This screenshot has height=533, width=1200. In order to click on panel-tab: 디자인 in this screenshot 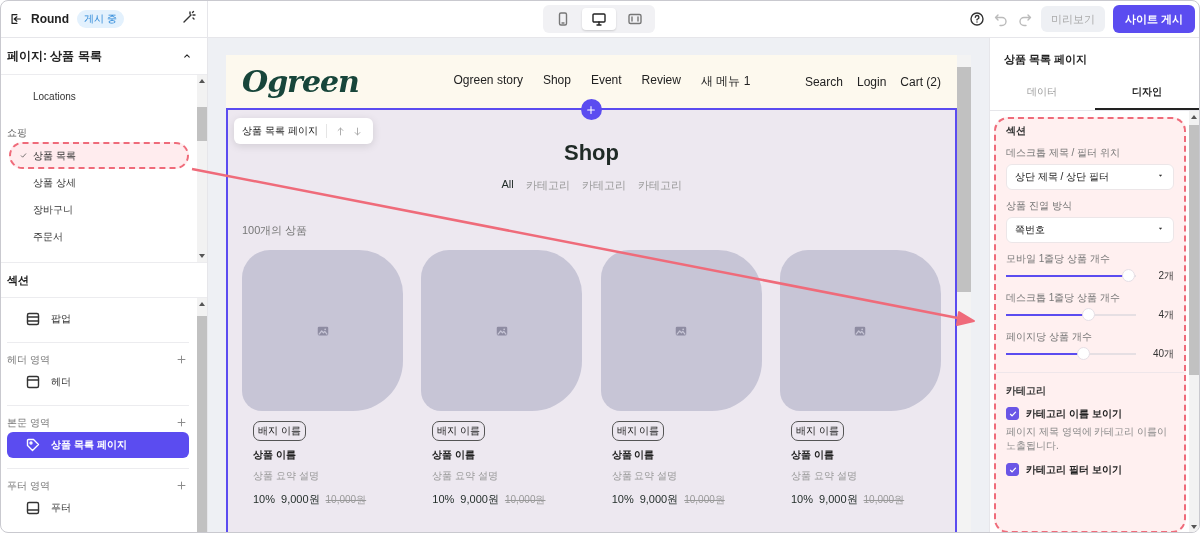, I will do `click(1146, 93)`.